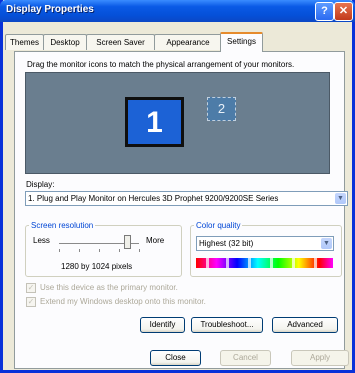  I want to click on resolution-value: 1280 by 1024 pixels, so click(97, 266).